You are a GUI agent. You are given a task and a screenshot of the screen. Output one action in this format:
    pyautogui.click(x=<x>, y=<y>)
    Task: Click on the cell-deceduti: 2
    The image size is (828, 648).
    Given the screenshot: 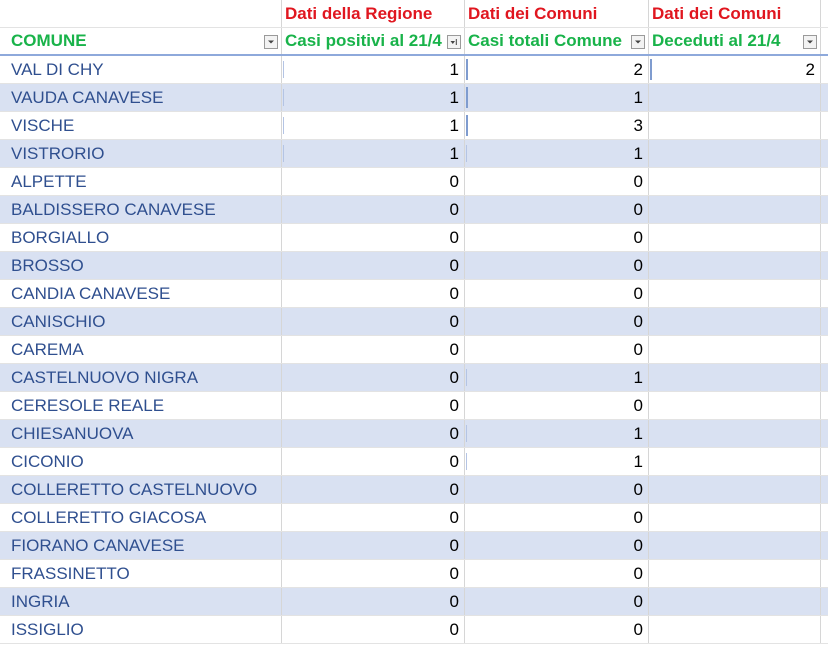 What is the action you would take?
    pyautogui.click(x=735, y=69)
    